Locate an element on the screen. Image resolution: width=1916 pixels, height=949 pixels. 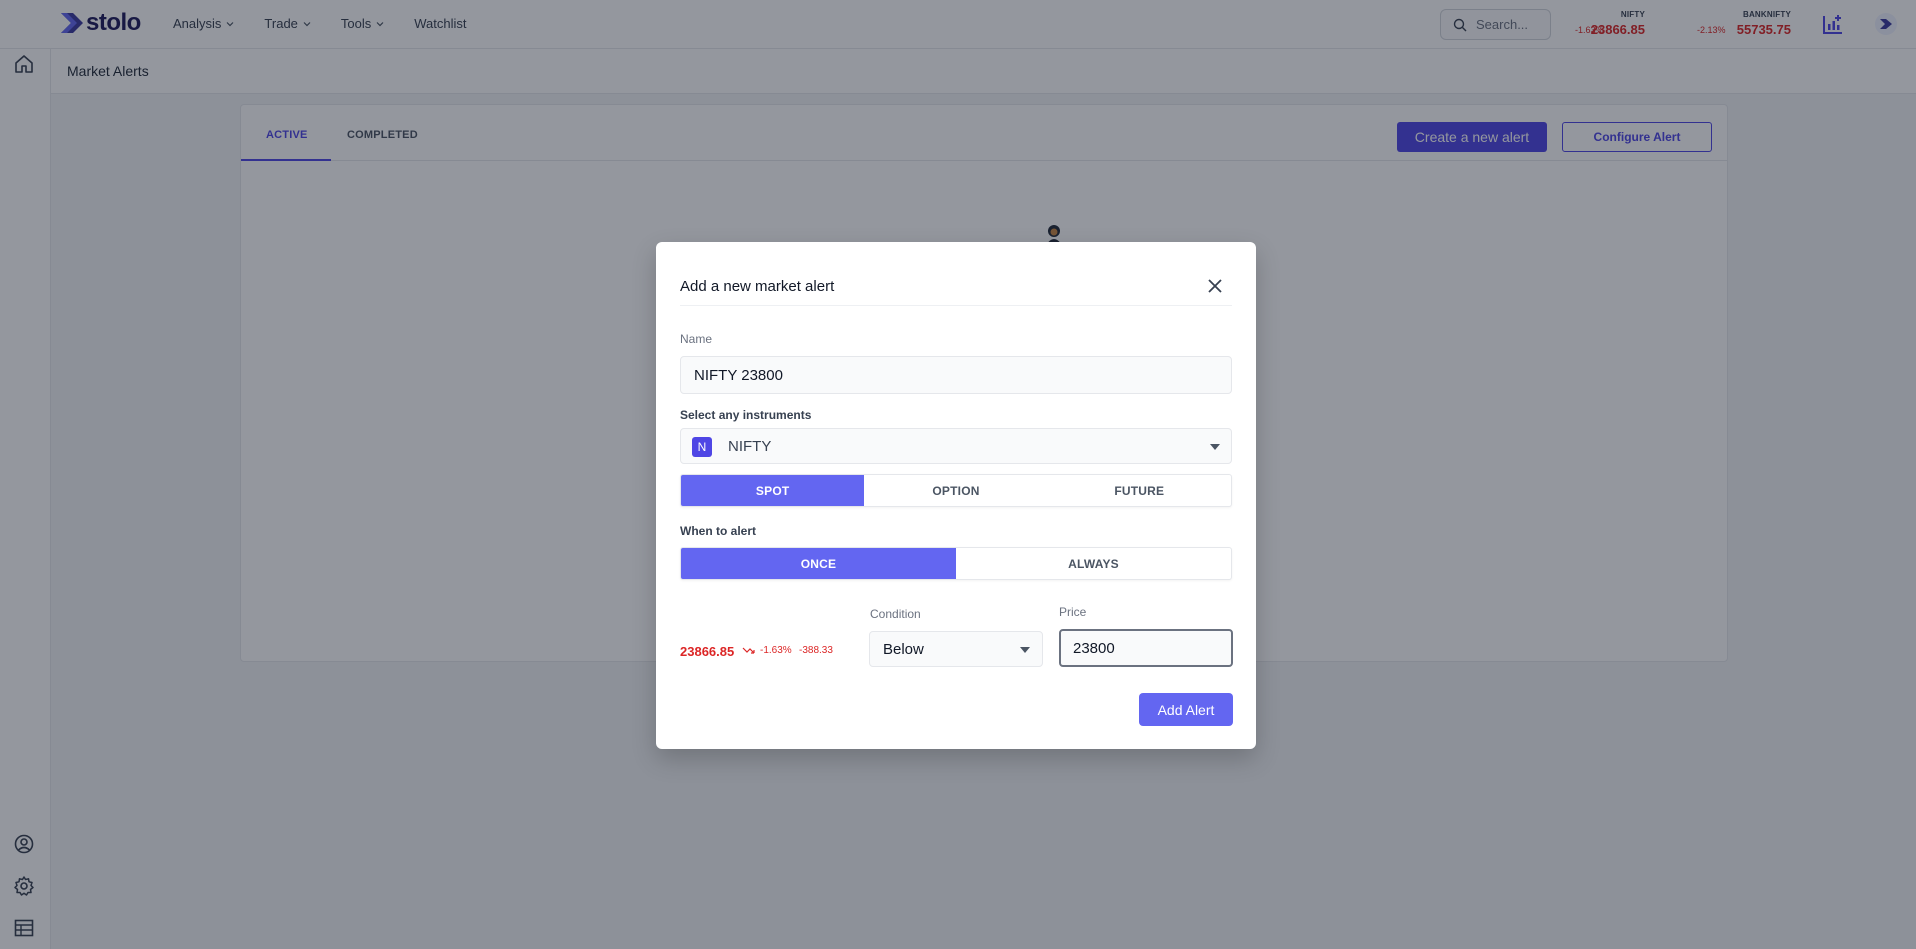
price-input is located at coordinates (1146, 648).